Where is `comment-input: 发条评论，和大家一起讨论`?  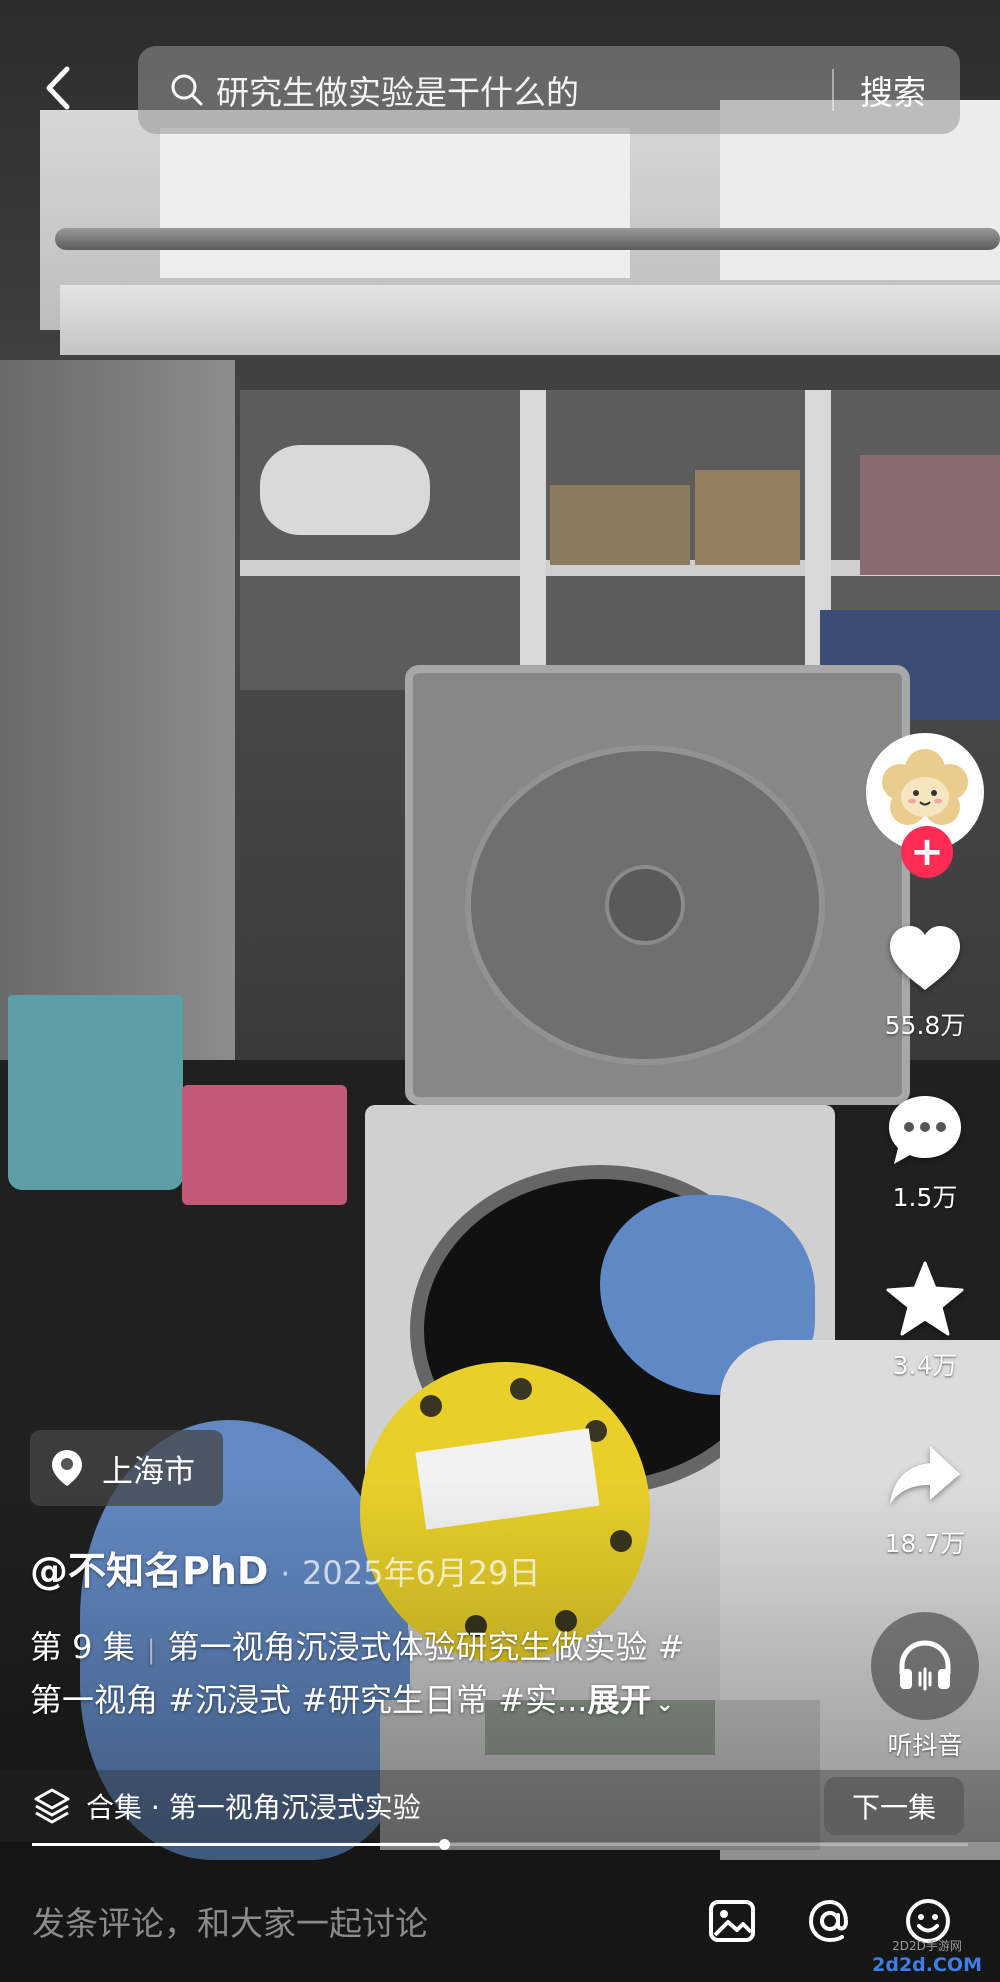 comment-input: 发条评论，和大家一起讨论 is located at coordinates (369, 1921).